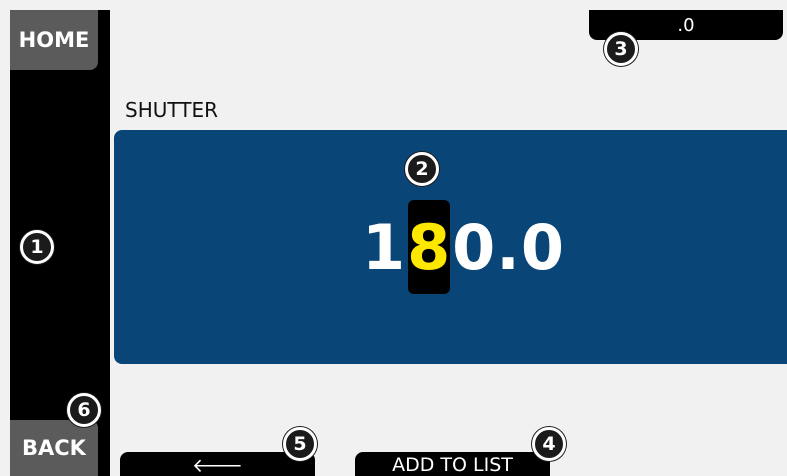  Describe the element at coordinates (428, 247) in the screenshot. I see `digit-cursor: 8` at that location.